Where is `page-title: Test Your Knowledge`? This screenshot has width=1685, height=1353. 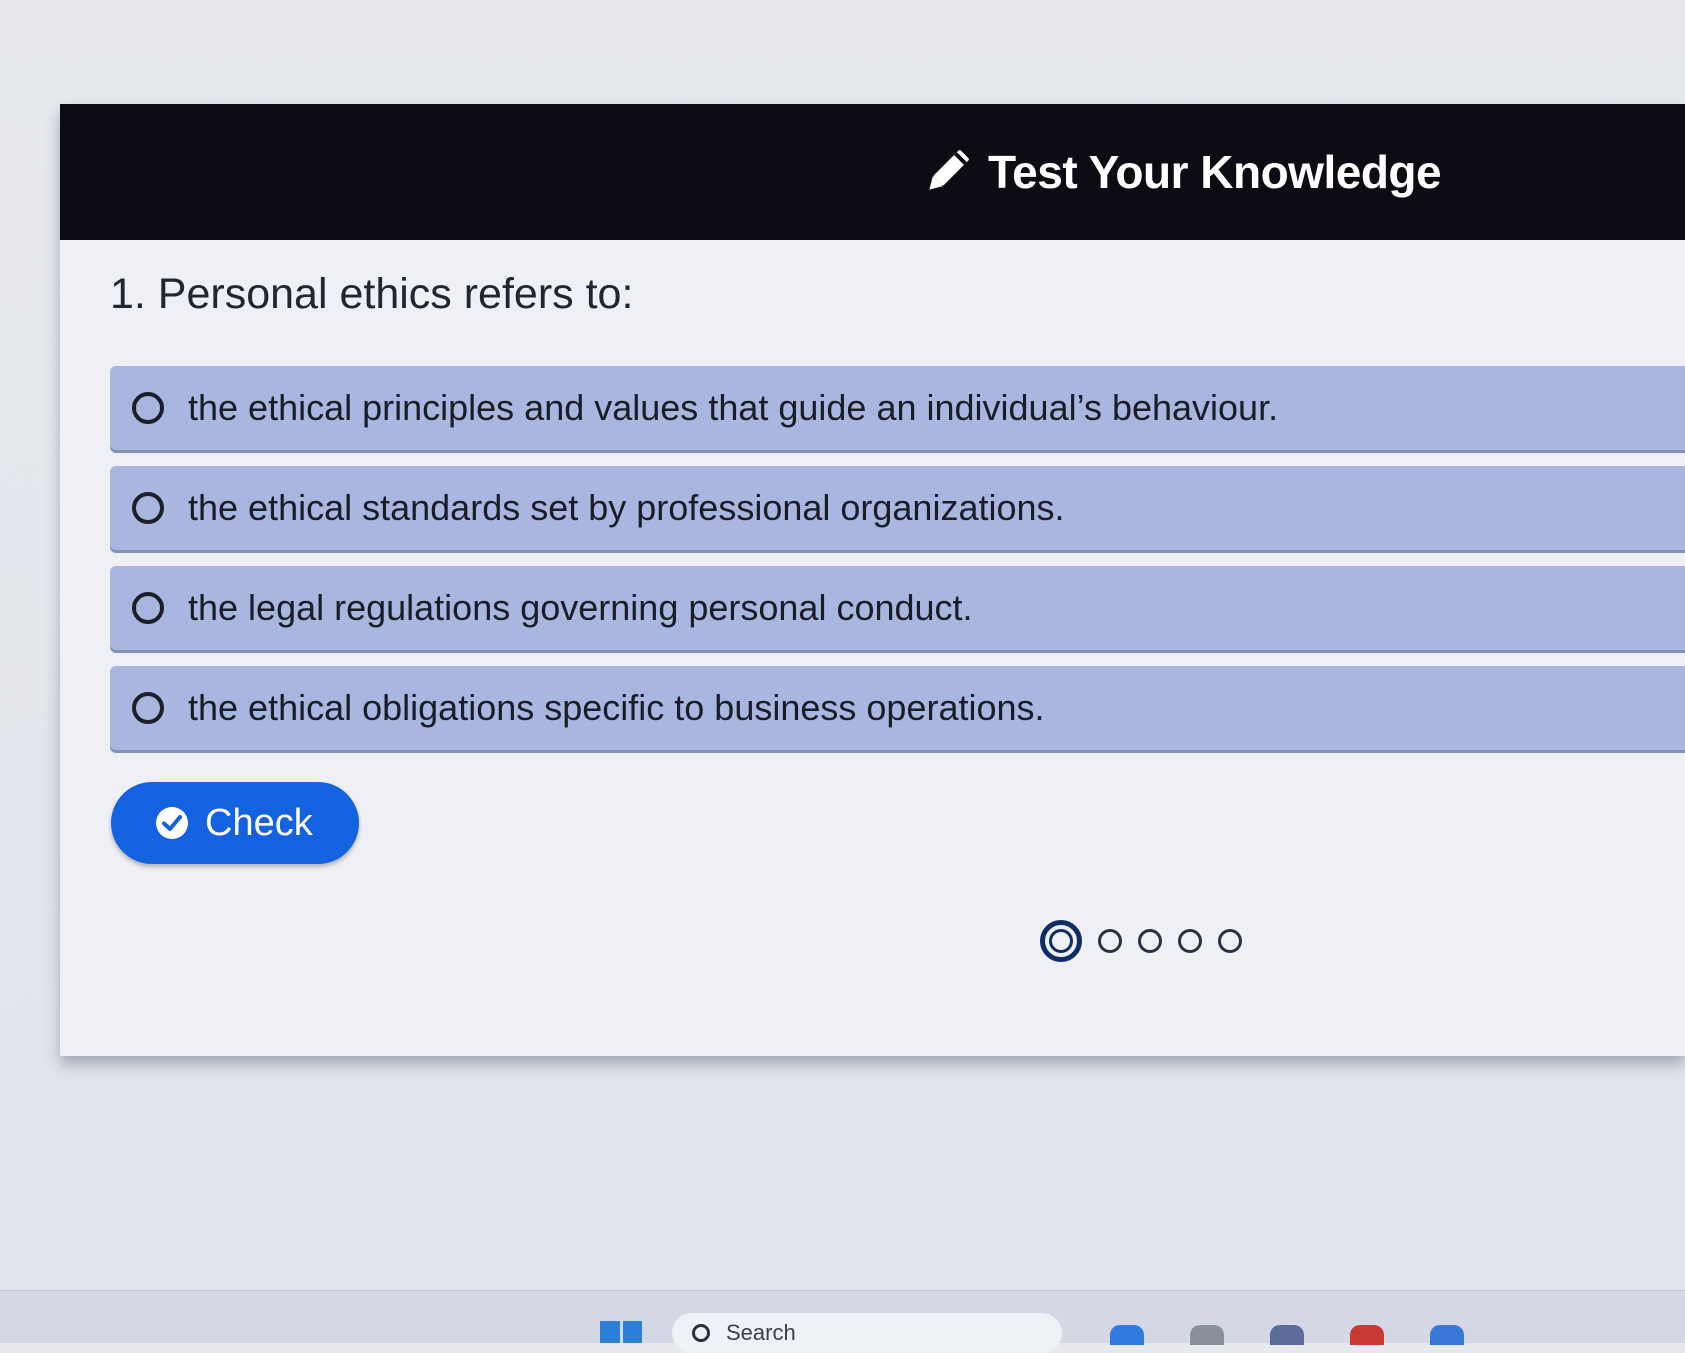
page-title: Test Your Knowledge is located at coordinates (1215, 172).